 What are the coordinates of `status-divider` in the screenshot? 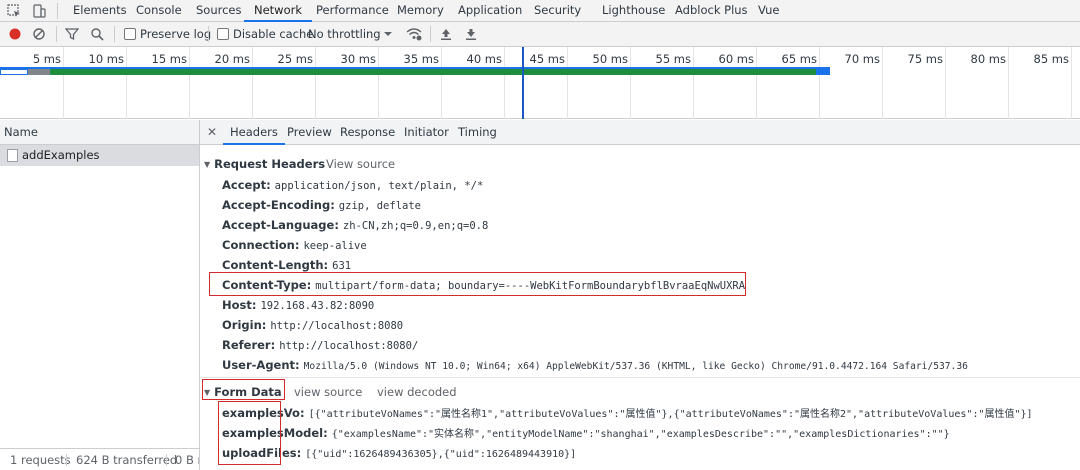 It's located at (166, 460).